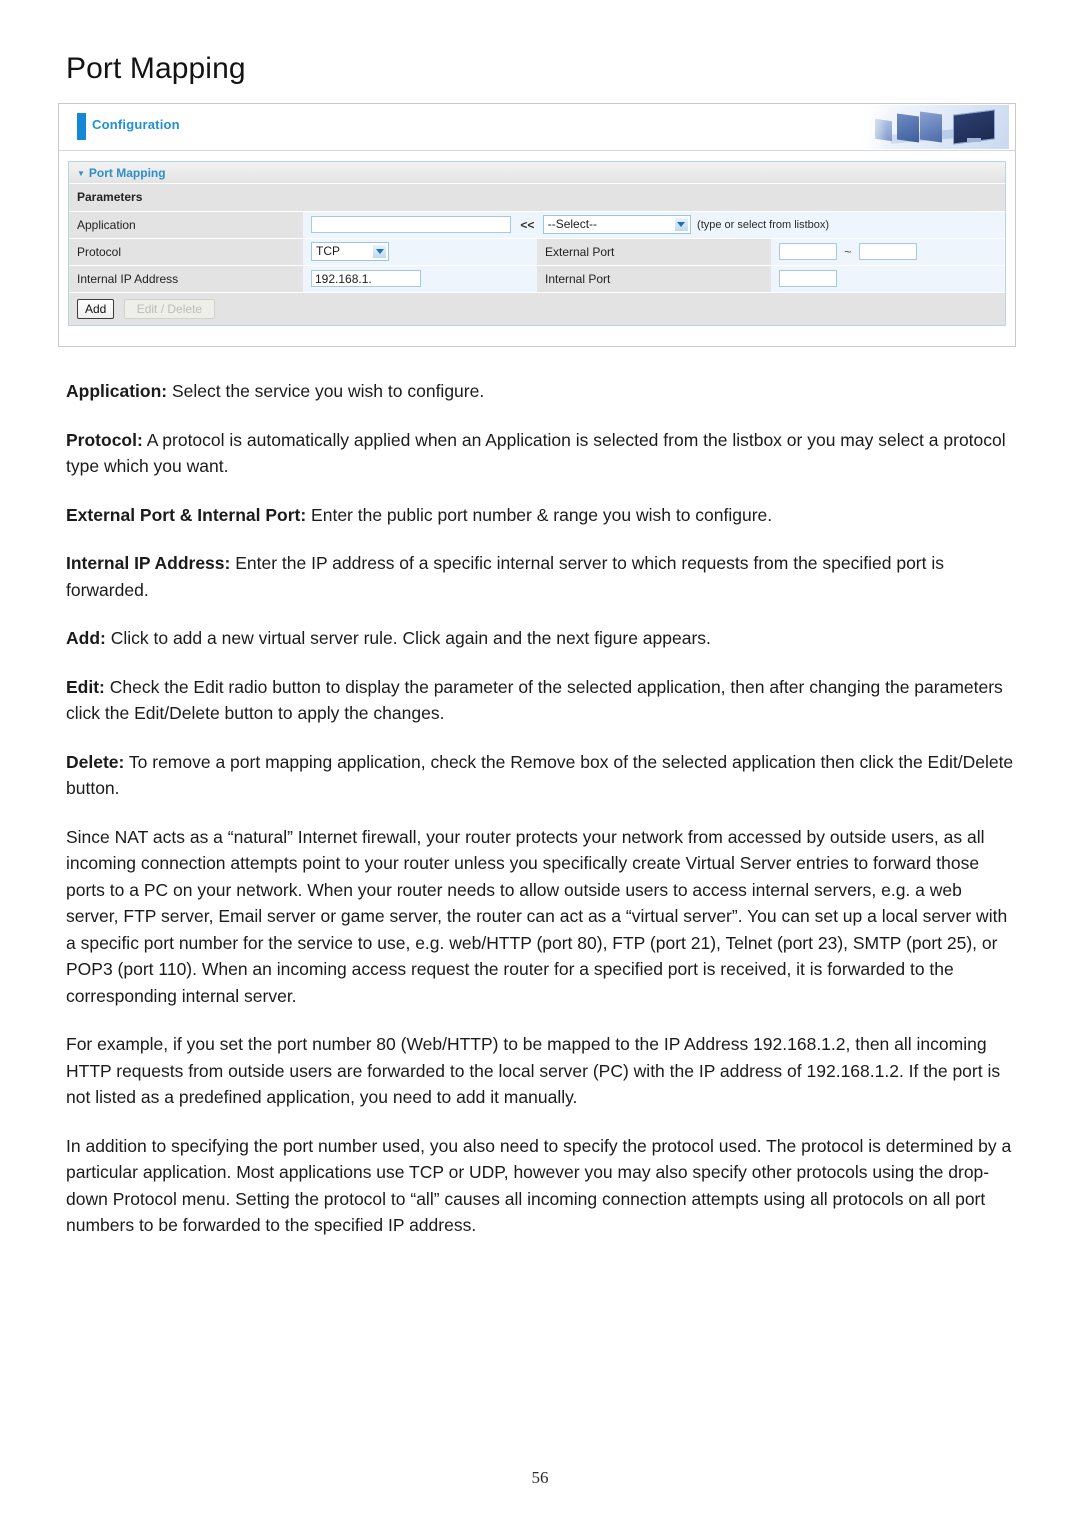 This screenshot has height=1527, width=1080. What do you see at coordinates (169, 308) in the screenshot?
I see `edit-delete-button: Edit / Delete` at bounding box center [169, 308].